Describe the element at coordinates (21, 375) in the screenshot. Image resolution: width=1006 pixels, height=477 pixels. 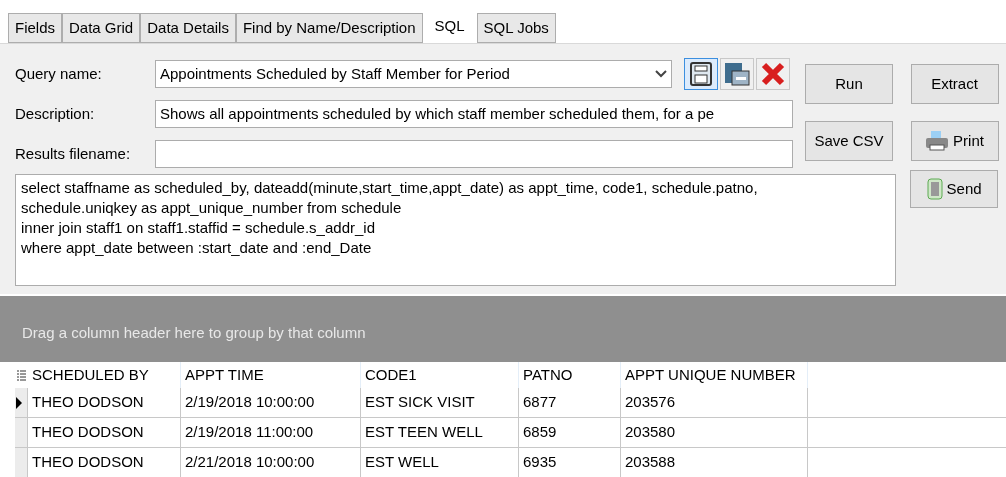
I see `column-chooser-icon` at that location.